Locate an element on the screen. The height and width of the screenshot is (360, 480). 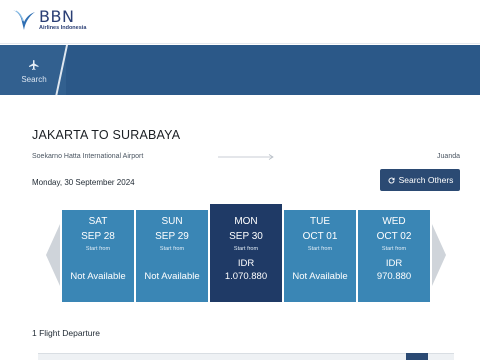
search-others-label: Search Others is located at coordinates (426, 180).